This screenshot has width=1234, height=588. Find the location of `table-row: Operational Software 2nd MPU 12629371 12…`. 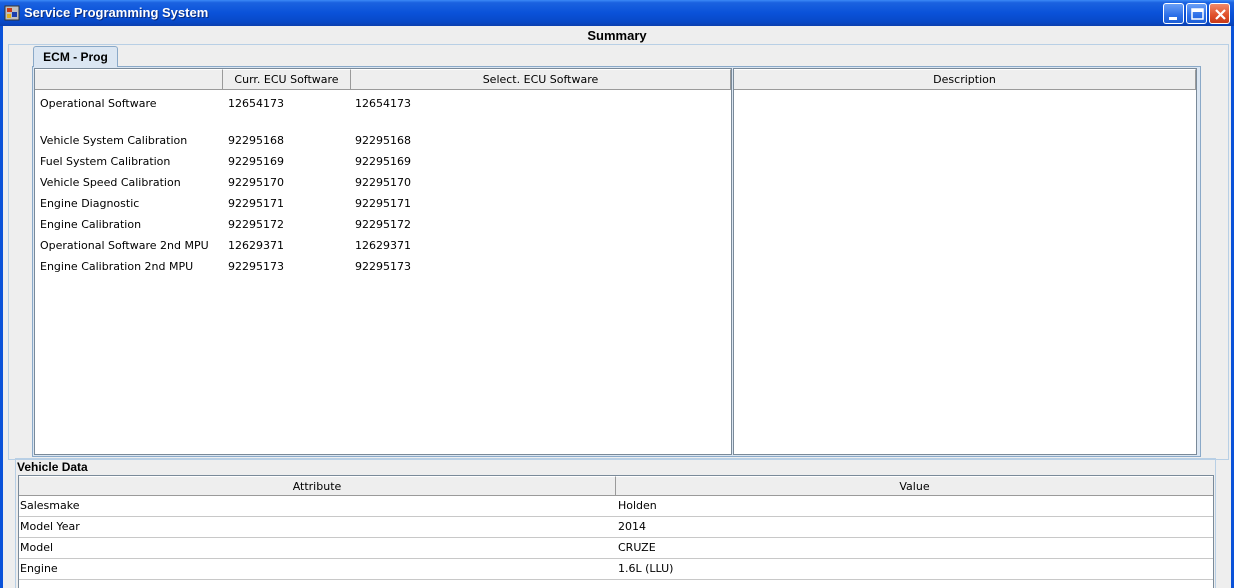

table-row: Operational Software 2nd MPU 12629371 12… is located at coordinates (383, 246).